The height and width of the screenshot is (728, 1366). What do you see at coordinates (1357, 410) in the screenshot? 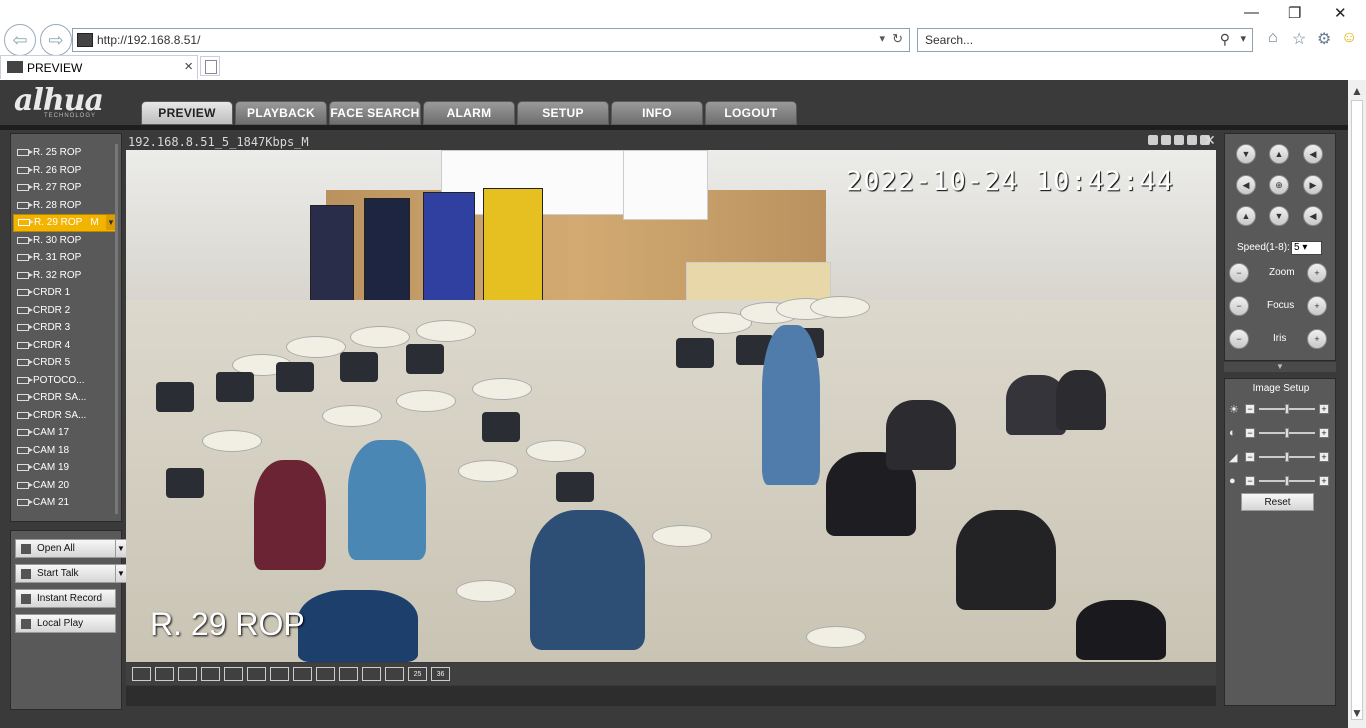
I see `scrollbar-thumb` at bounding box center [1357, 410].